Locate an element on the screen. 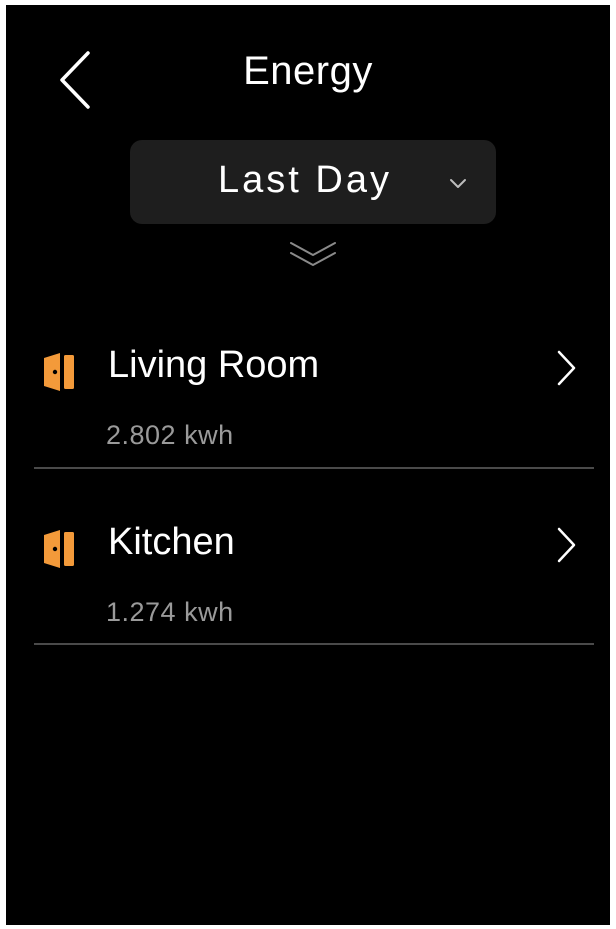 Image resolution: width=616 pixels, height=929 pixels. time-range-select: Last Day is located at coordinates (313, 182).